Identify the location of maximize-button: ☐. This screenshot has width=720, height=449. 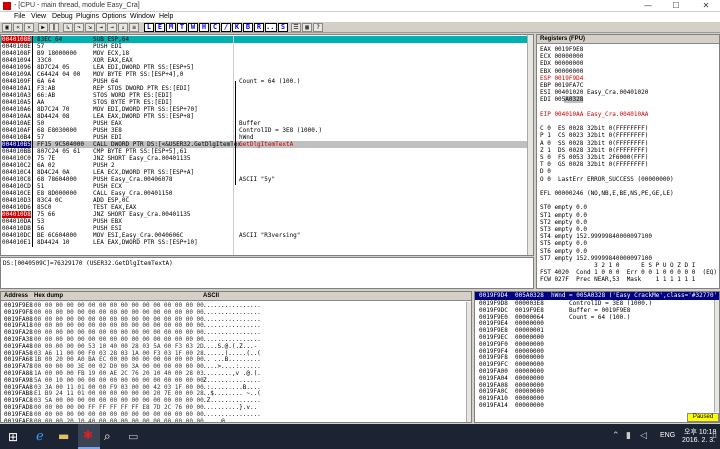
(676, 6).